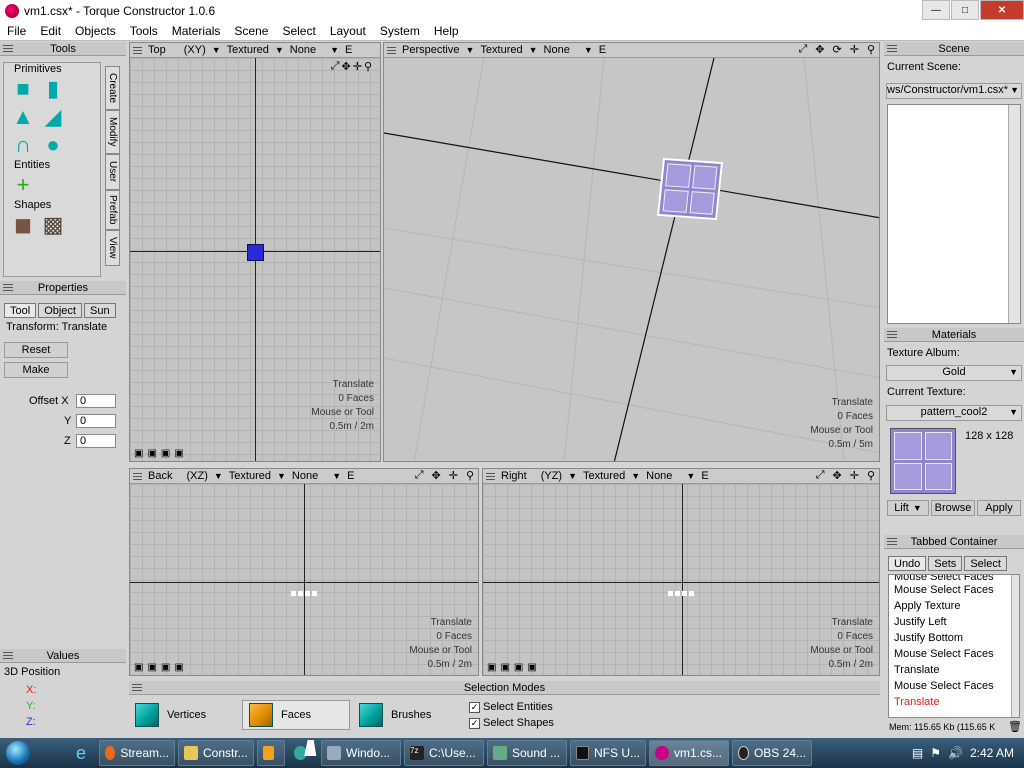  Describe the element at coordinates (348, 31) in the screenshot. I see `menu-layout: Layout` at that location.